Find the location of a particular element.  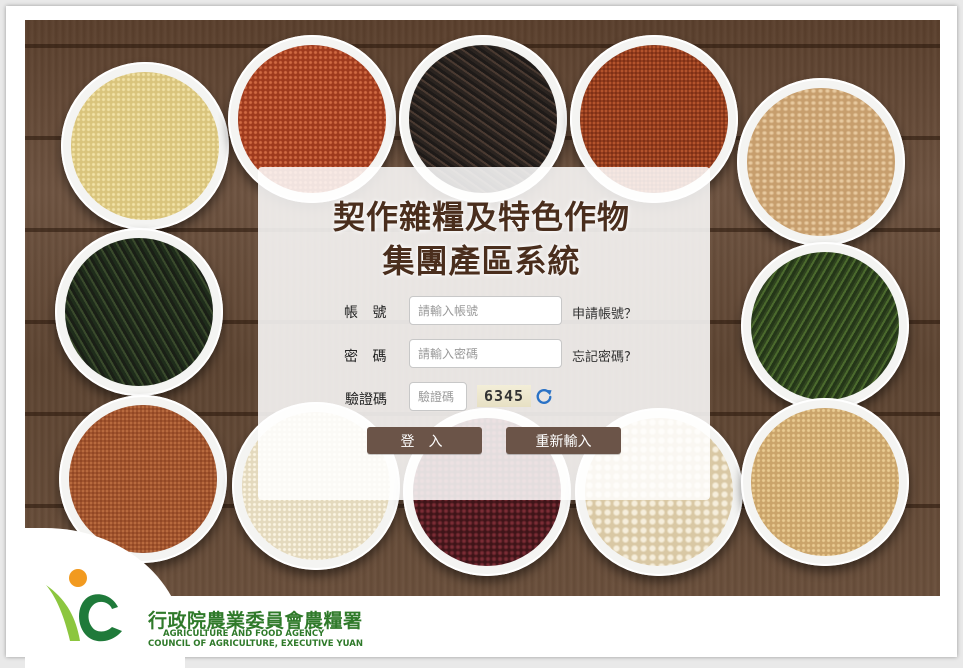

reset-button: 重新輸入 is located at coordinates (563, 440).